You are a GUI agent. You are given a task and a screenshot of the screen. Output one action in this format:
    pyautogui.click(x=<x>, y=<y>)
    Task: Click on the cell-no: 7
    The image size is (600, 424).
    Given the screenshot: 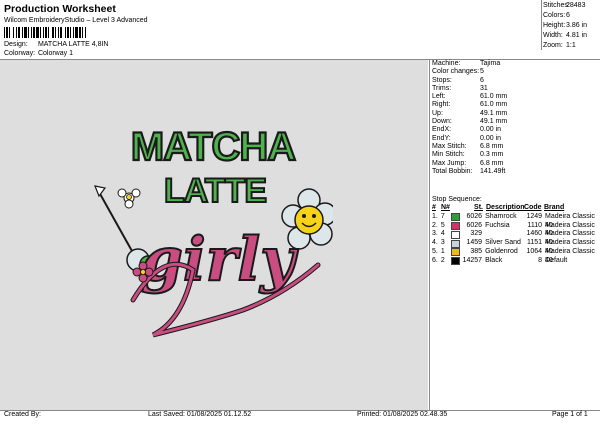 What is the action you would take?
    pyautogui.click(x=442, y=216)
    